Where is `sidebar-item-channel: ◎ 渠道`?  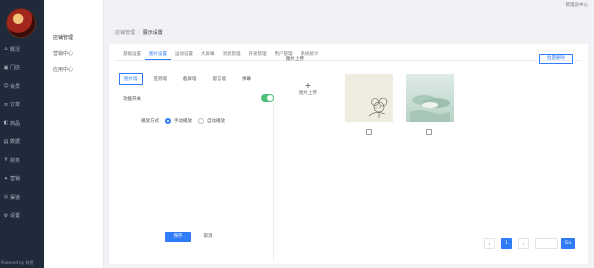
sidebar-item-channel: ◎ 渠道 is located at coordinates (22, 197).